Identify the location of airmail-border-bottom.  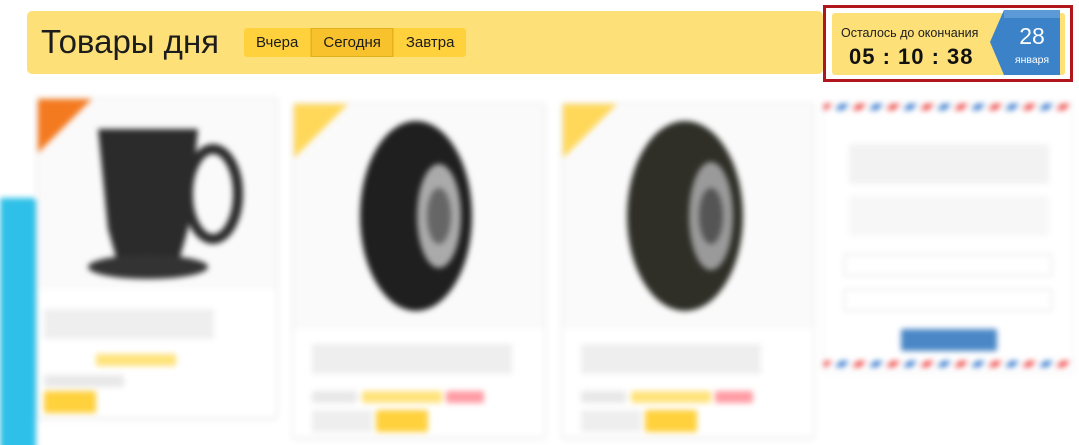
(948, 364).